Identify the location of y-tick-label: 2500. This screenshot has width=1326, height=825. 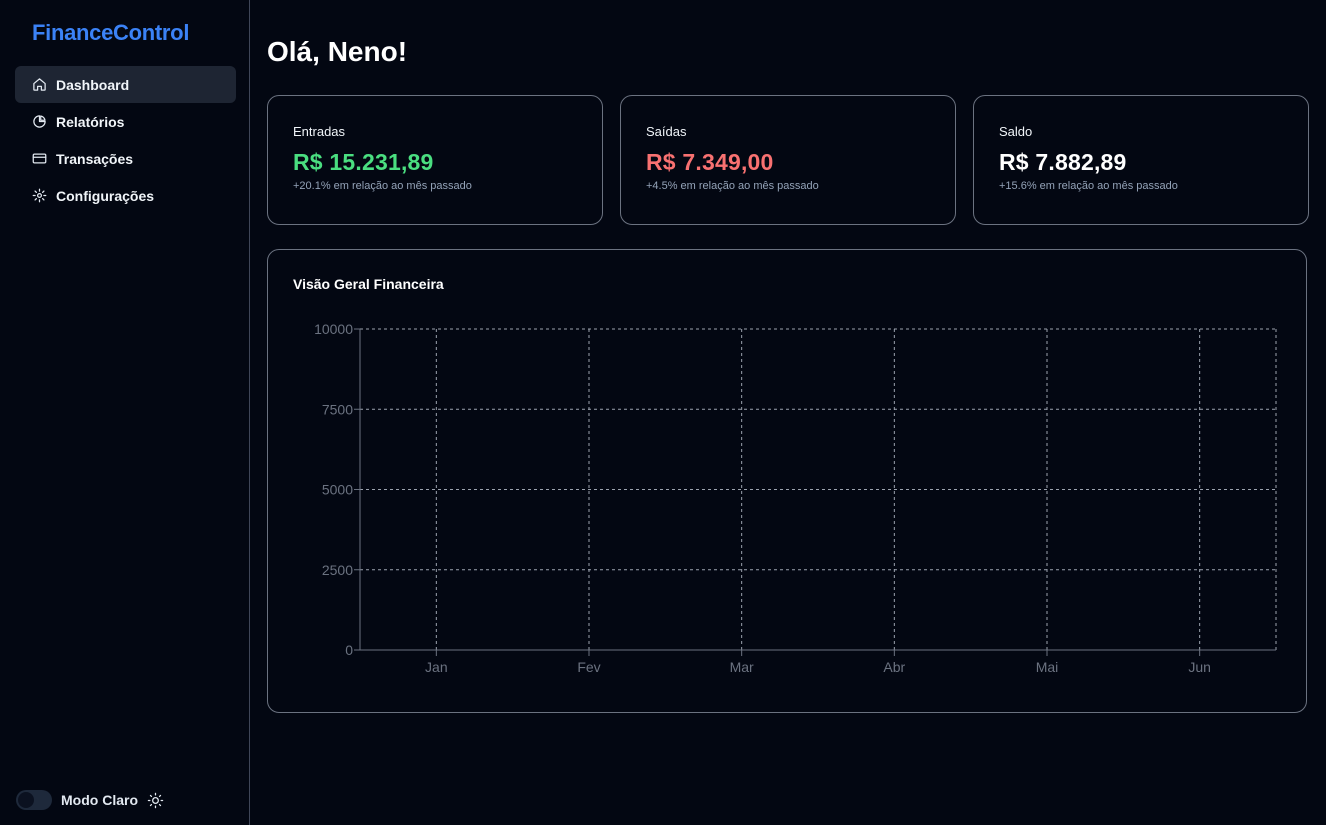
(337, 570).